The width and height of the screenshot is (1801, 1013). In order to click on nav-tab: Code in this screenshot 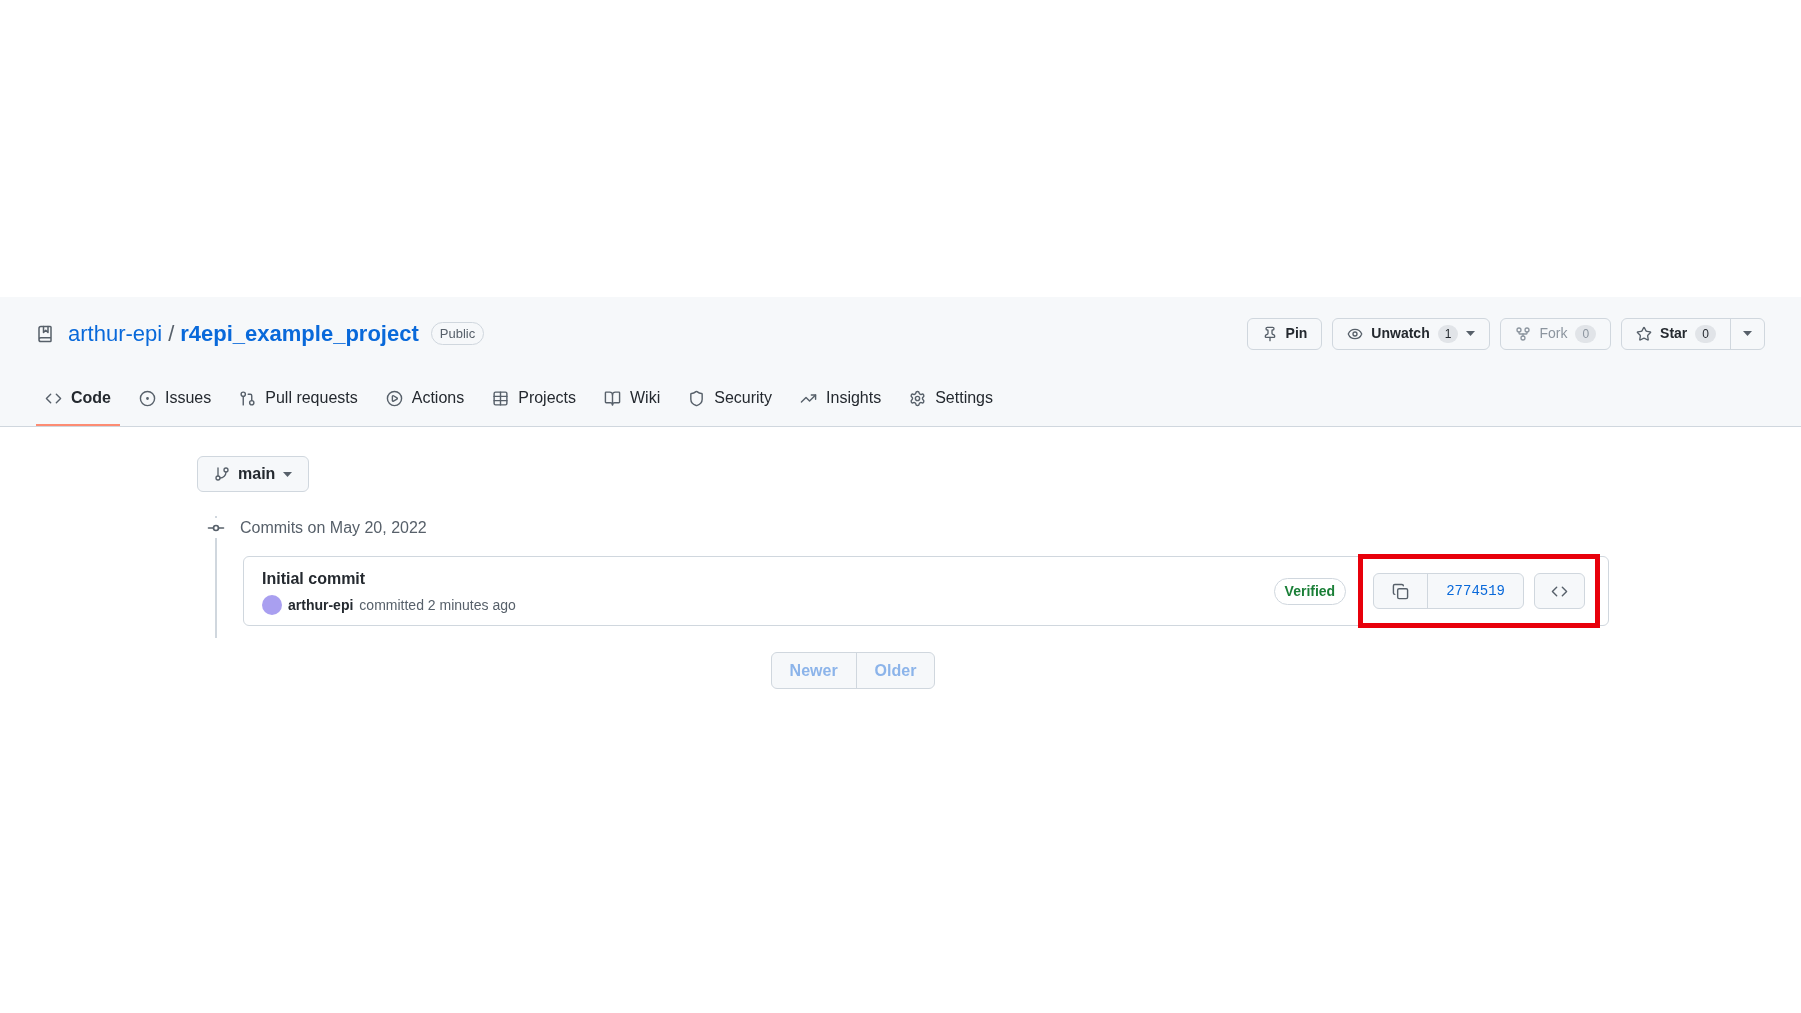, I will do `click(78, 404)`.